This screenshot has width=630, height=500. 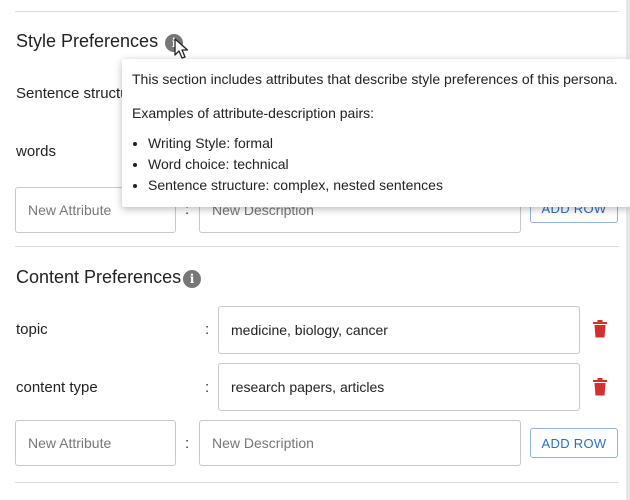 What do you see at coordinates (36, 151) in the screenshot?
I see `style-row-attribute: words` at bounding box center [36, 151].